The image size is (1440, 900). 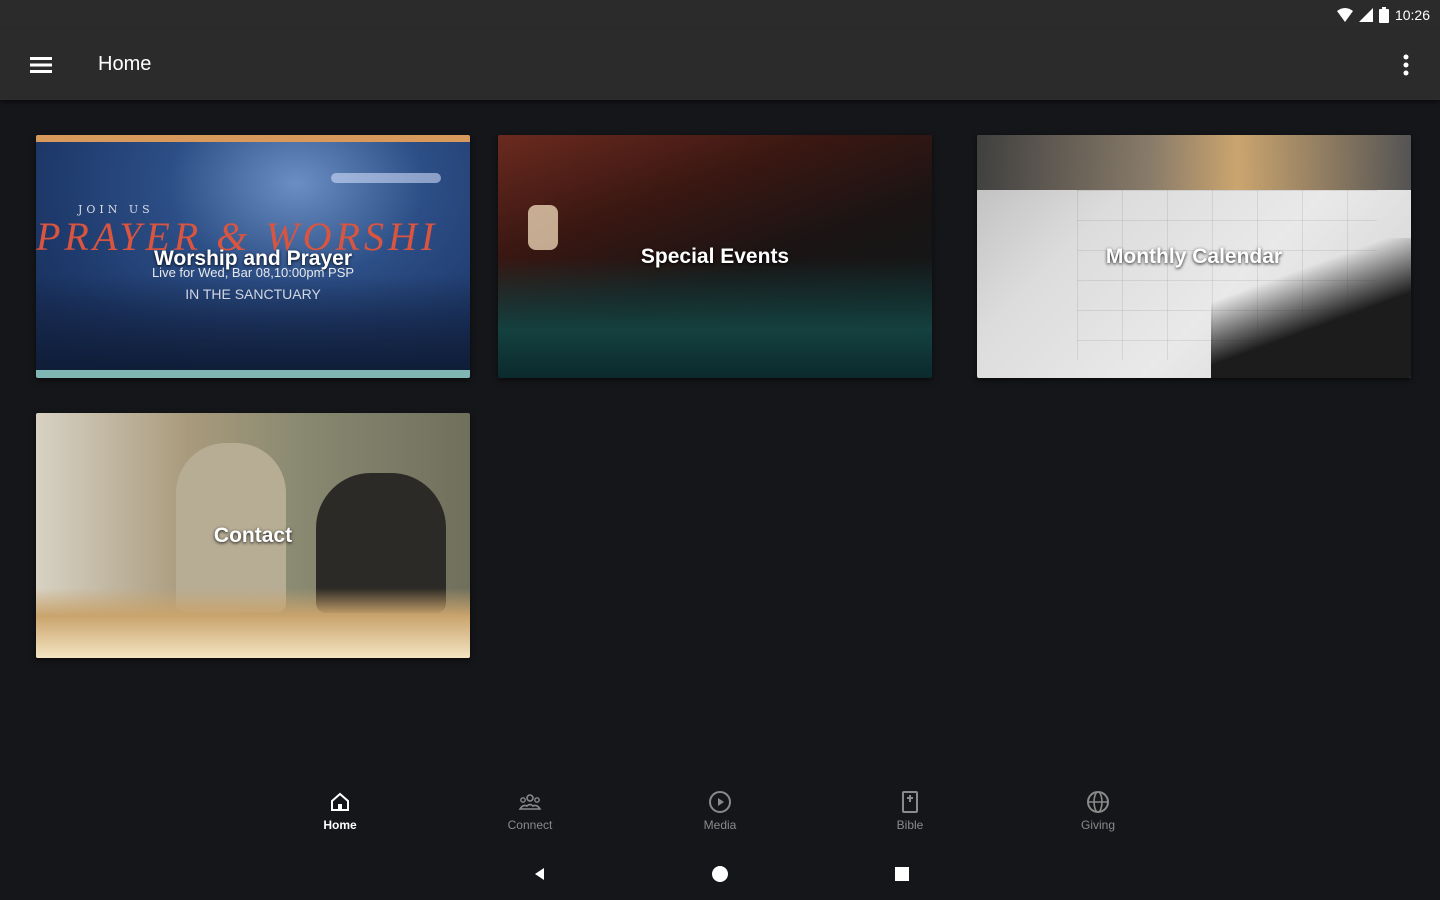 What do you see at coordinates (530, 825) in the screenshot?
I see `nav-label-connect: Connect` at bounding box center [530, 825].